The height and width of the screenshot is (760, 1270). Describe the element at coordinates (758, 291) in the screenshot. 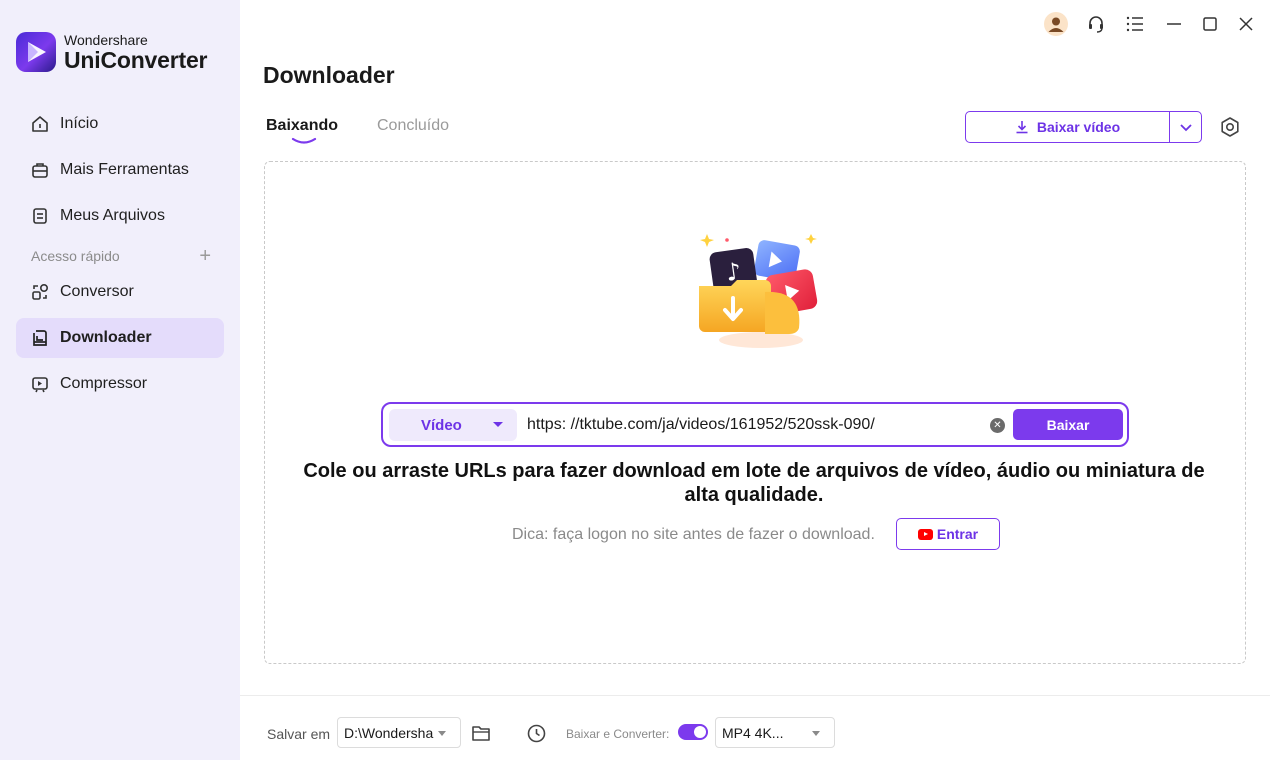

I see `download-illustration-icon: ♪` at that location.